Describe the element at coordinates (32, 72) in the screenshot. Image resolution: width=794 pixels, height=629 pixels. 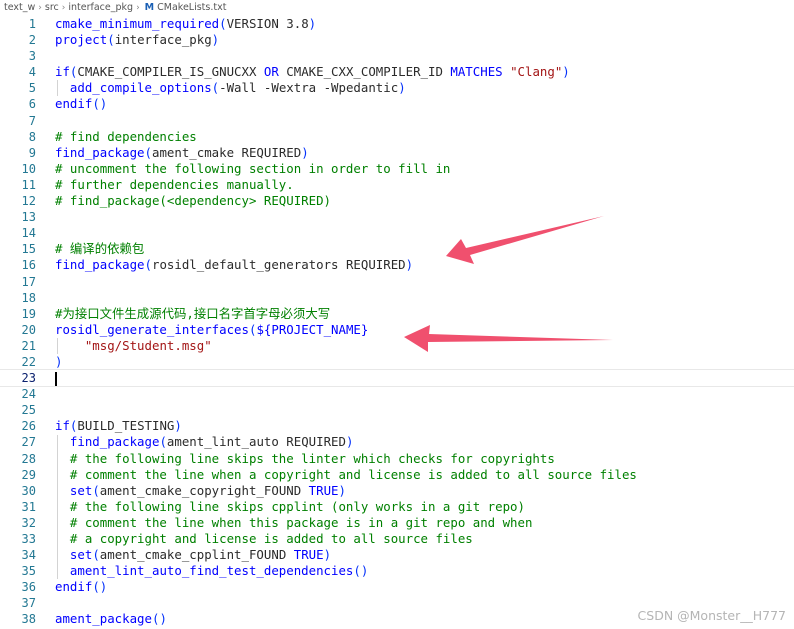
I see `line-number: 4` at that location.